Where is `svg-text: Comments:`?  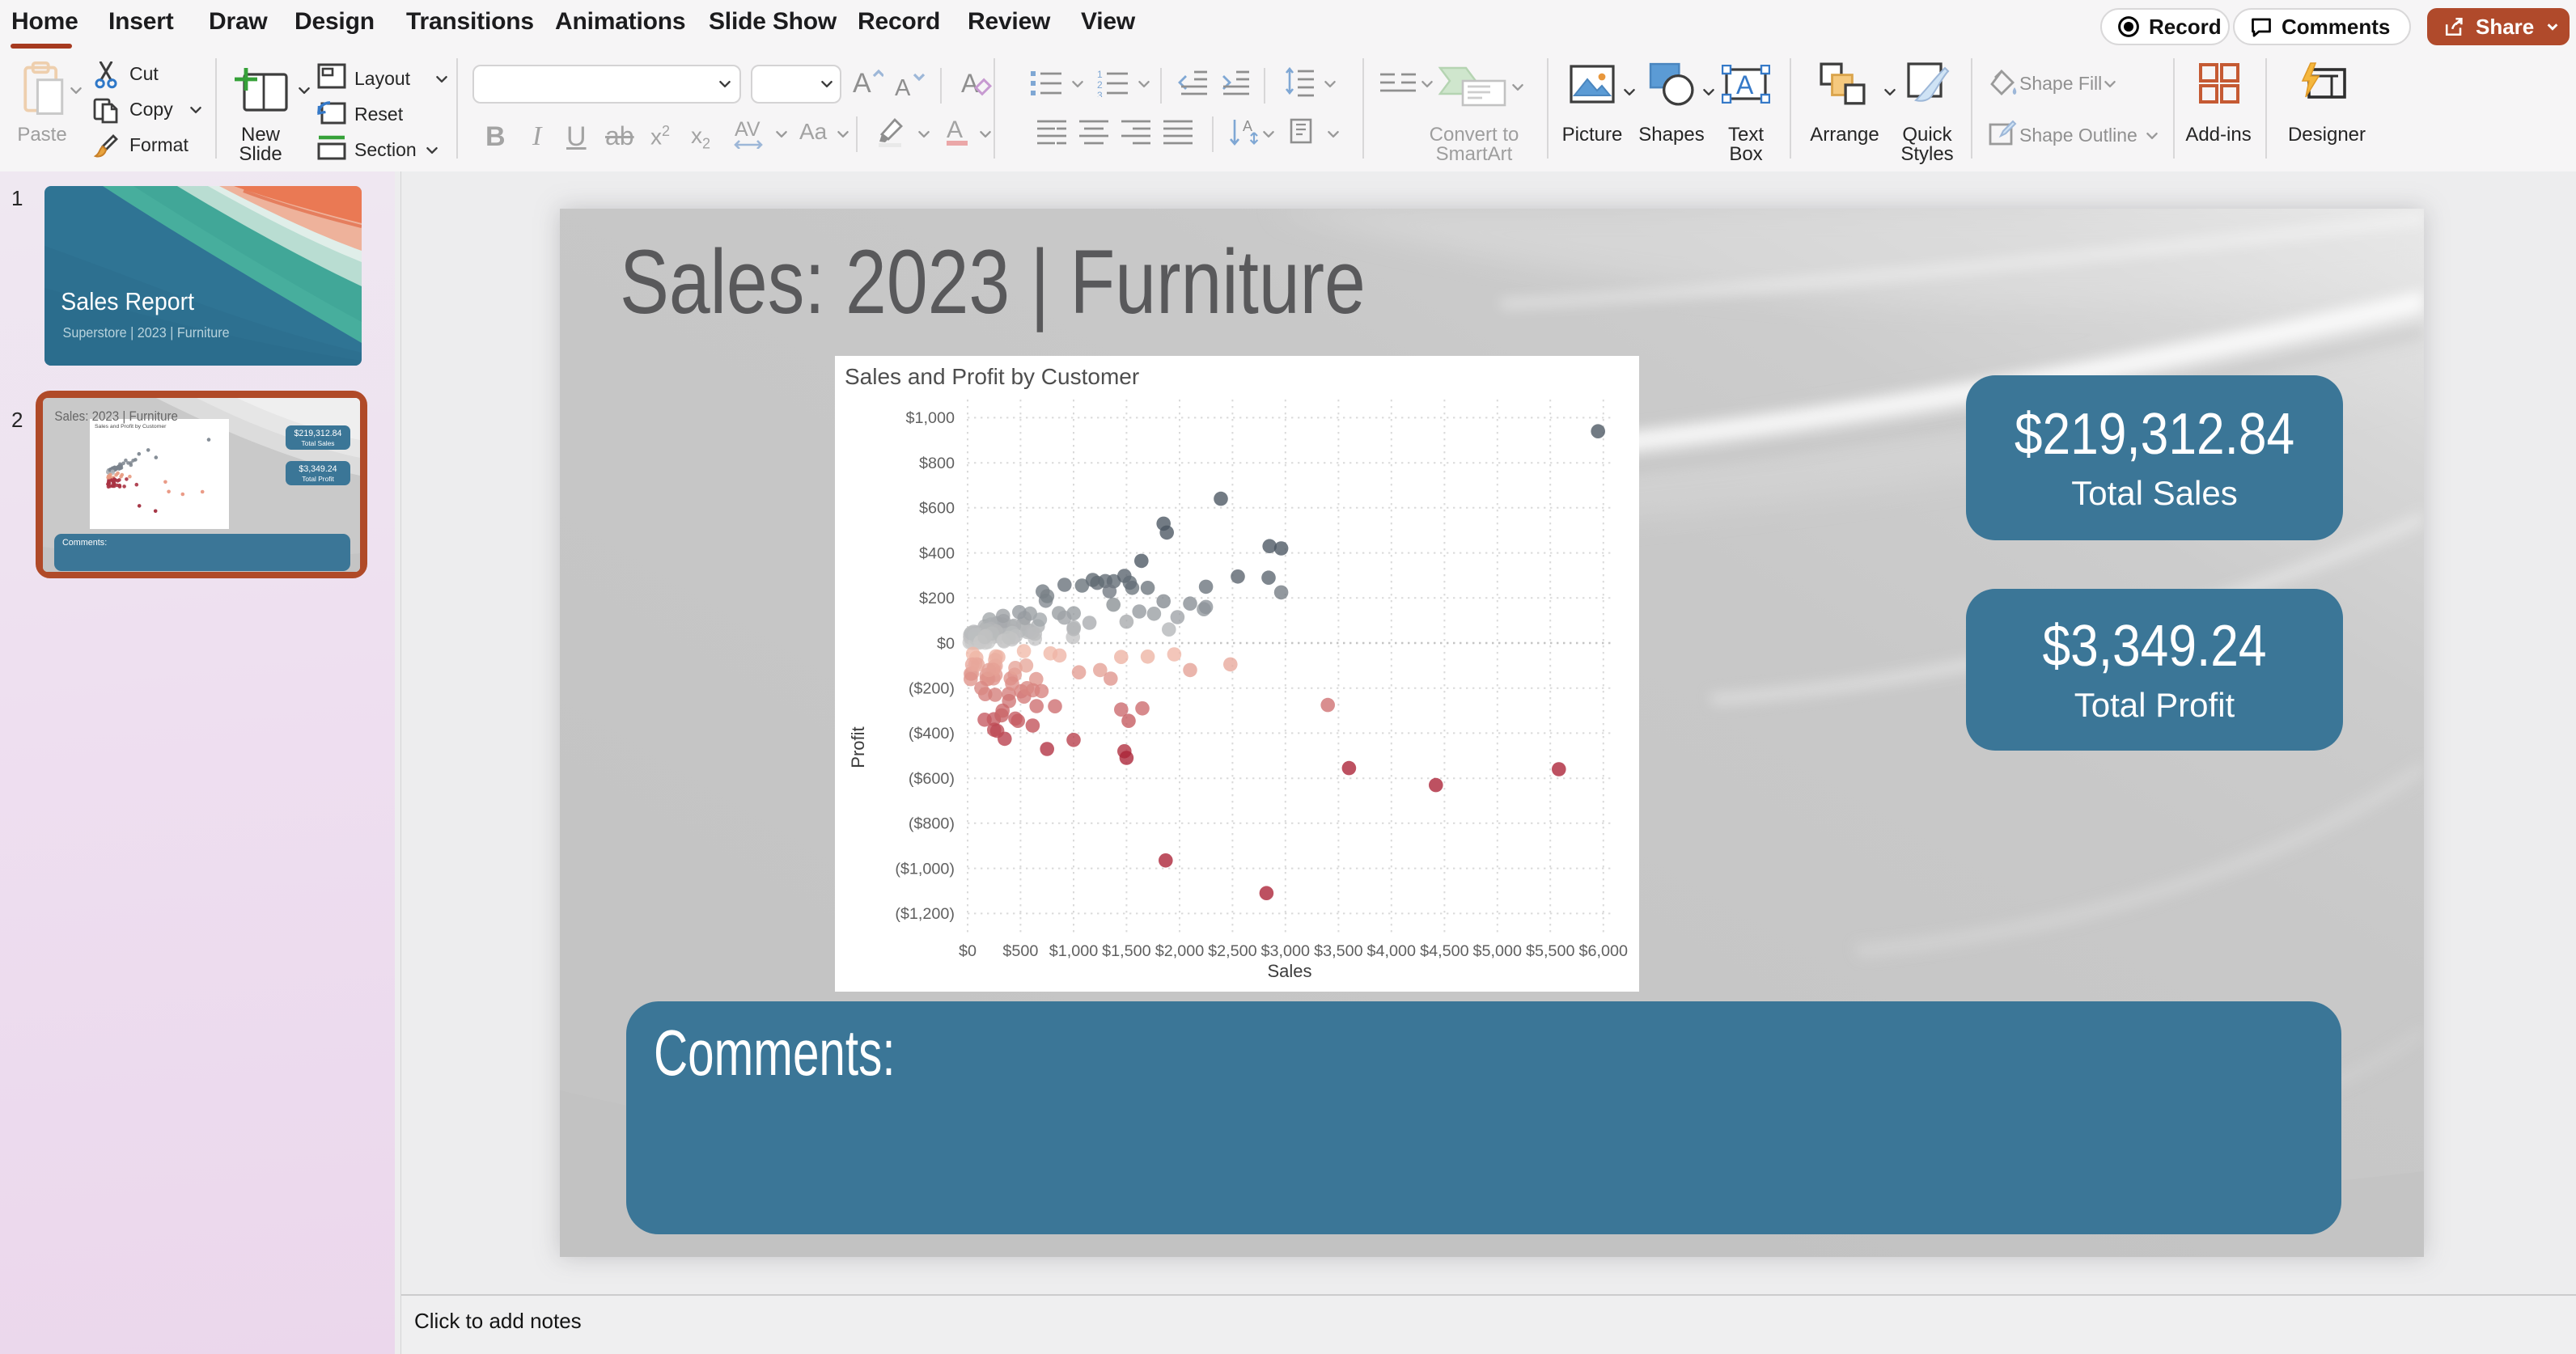
svg-text: Comments: is located at coordinates (84, 543).